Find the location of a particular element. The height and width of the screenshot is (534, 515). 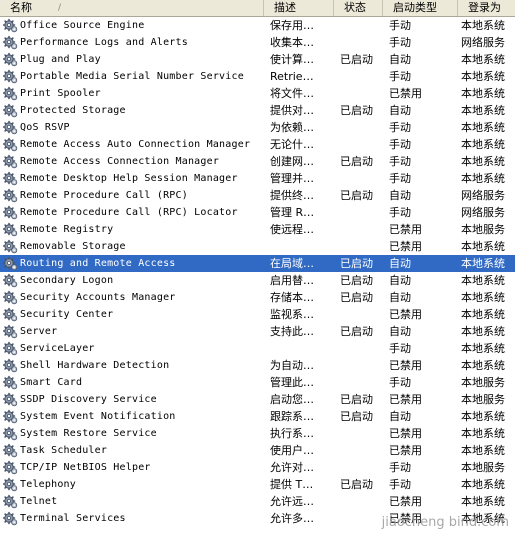

table-row: Smart Card 管理此… 手动 本地服务 is located at coordinates (257, 382).